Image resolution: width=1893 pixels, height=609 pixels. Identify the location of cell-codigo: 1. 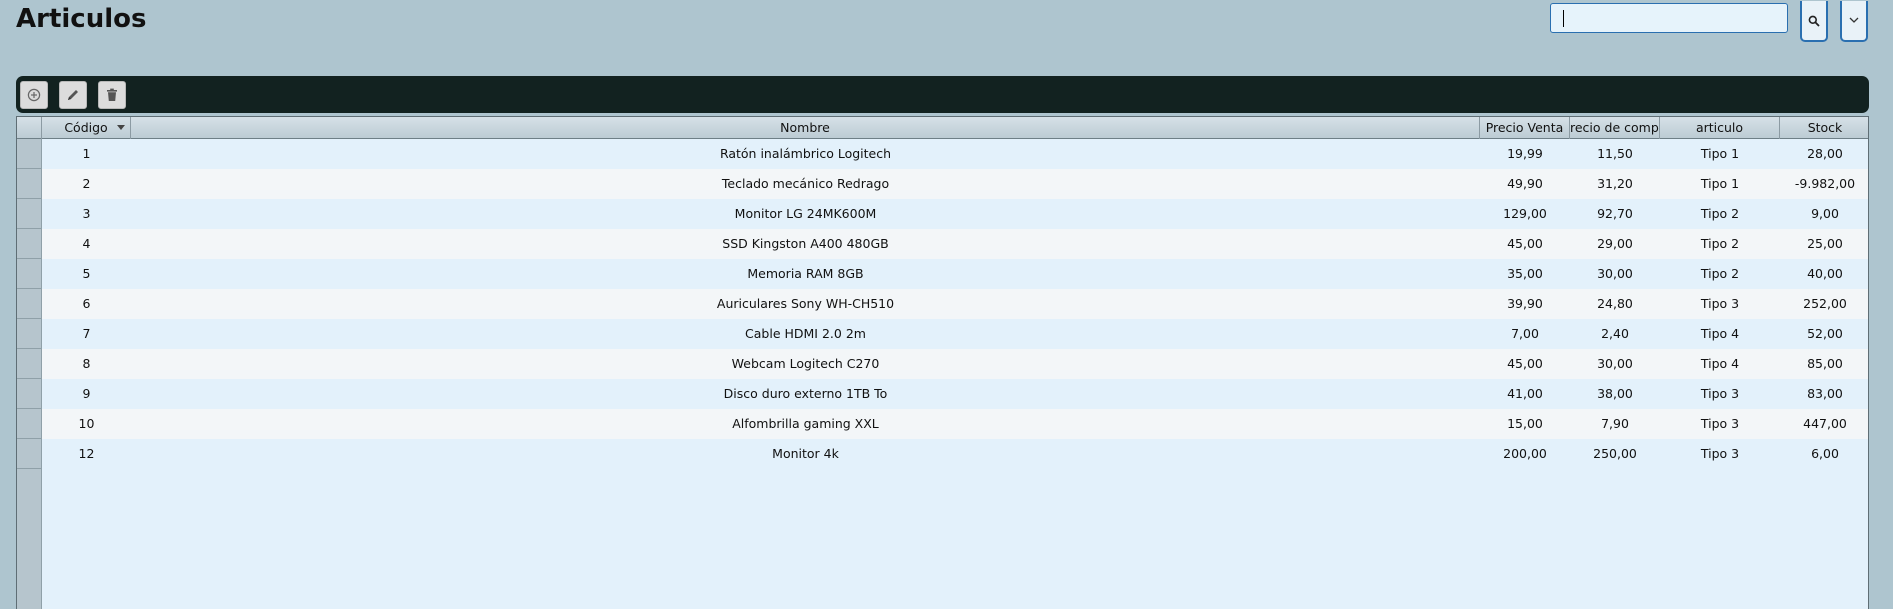
(86, 154).